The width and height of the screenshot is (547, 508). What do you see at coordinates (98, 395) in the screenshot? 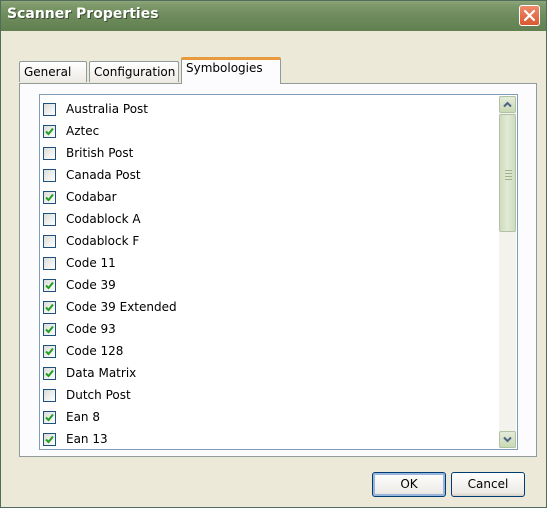
I see `list-item-label: Dutch Post` at bounding box center [98, 395].